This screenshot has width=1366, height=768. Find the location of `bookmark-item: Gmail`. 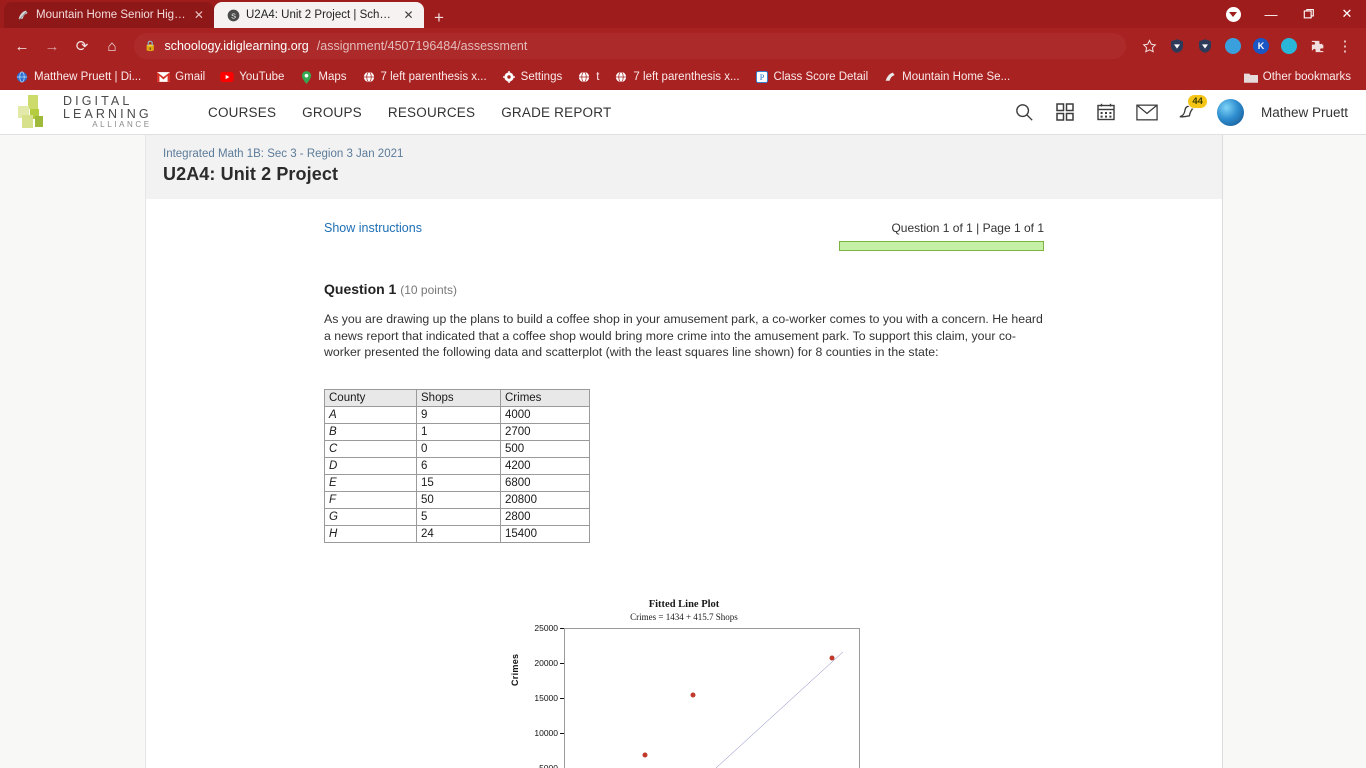

bookmark-item: Gmail is located at coordinates (180, 77).